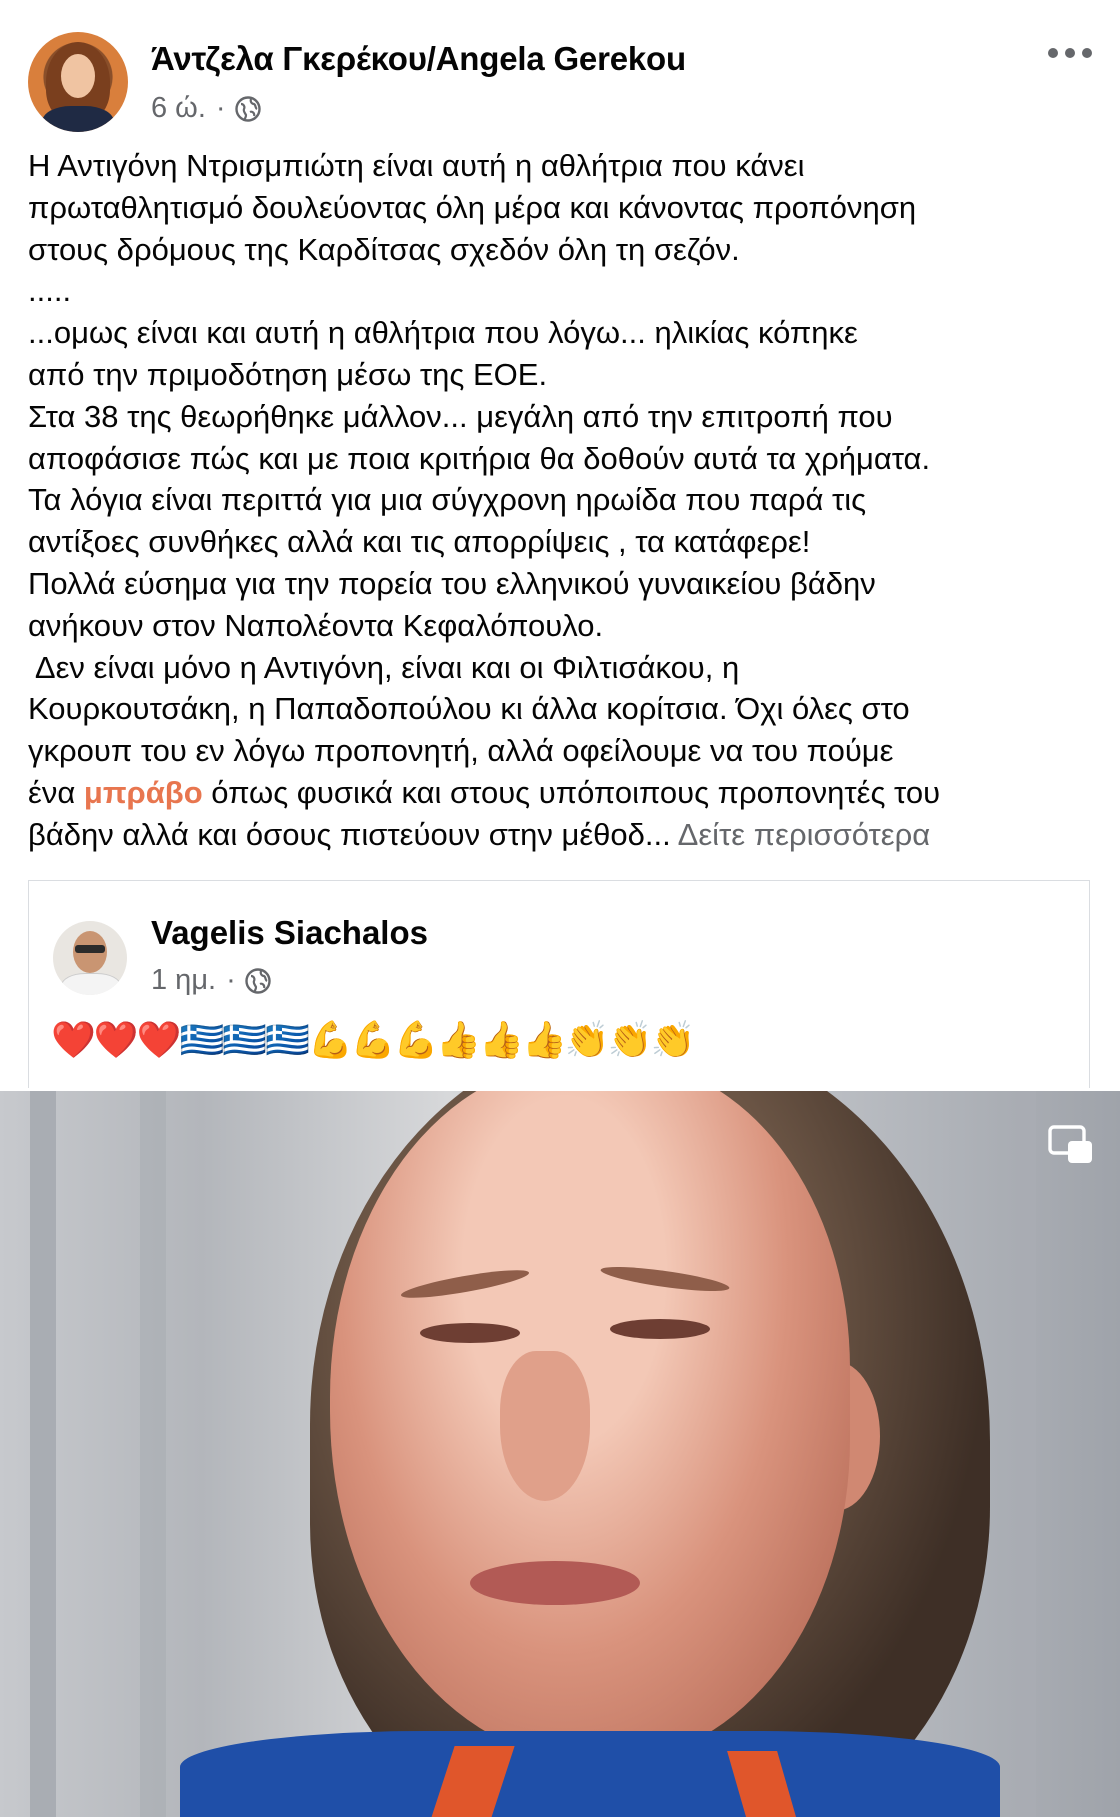  Describe the element at coordinates (555, 1583) in the screenshot. I see `photo-mouth` at that location.